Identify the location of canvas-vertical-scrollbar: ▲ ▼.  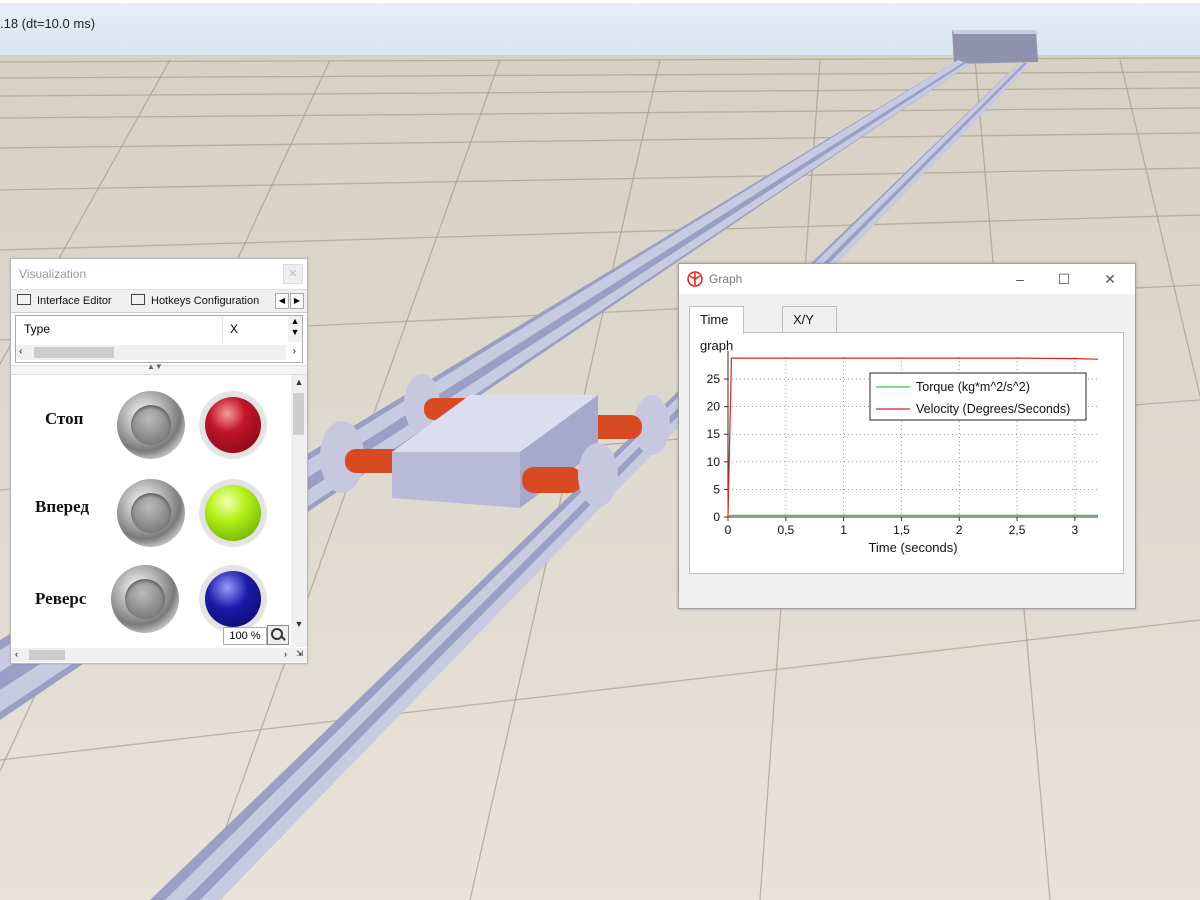
(299, 511).